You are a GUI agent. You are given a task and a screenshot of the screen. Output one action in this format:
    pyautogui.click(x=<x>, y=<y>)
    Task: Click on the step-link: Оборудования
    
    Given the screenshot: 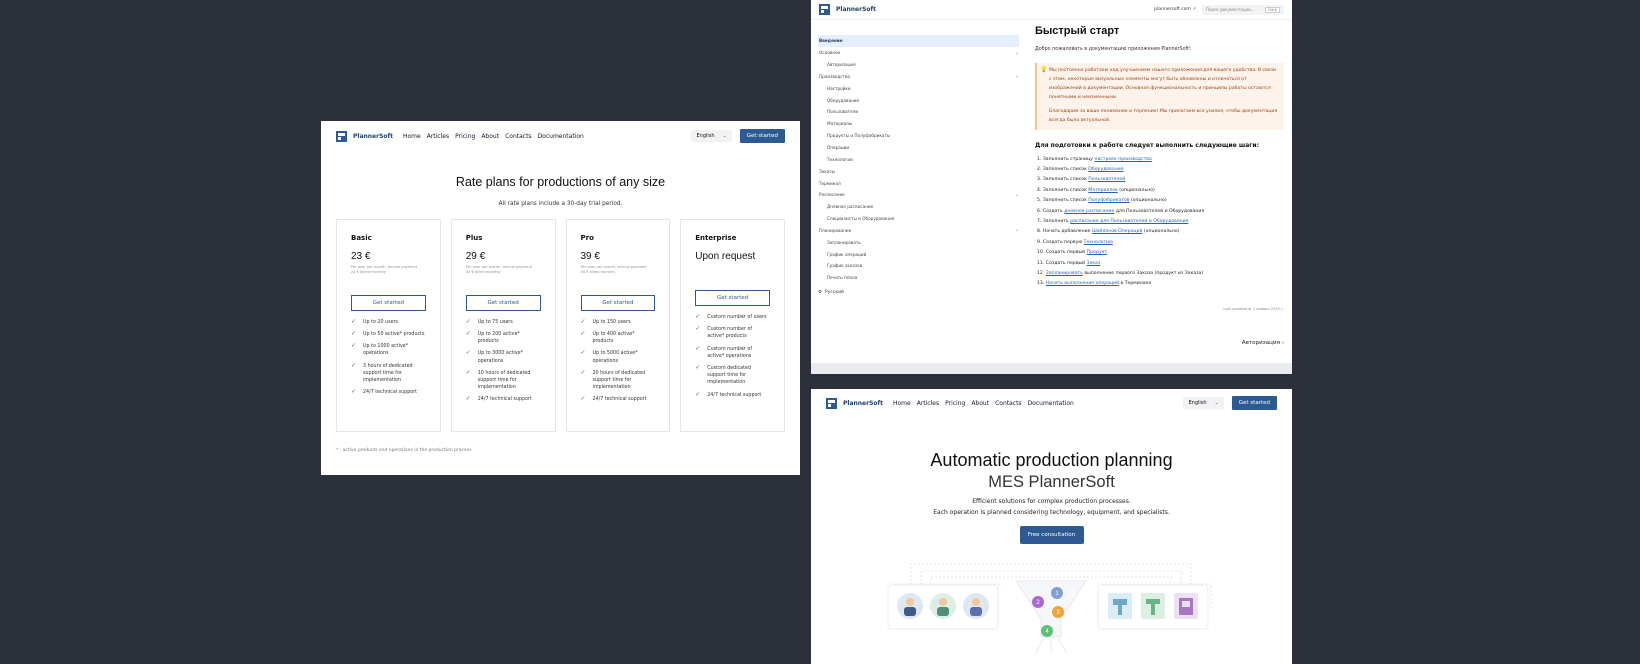 What is the action you would take?
    pyautogui.click(x=1105, y=169)
    